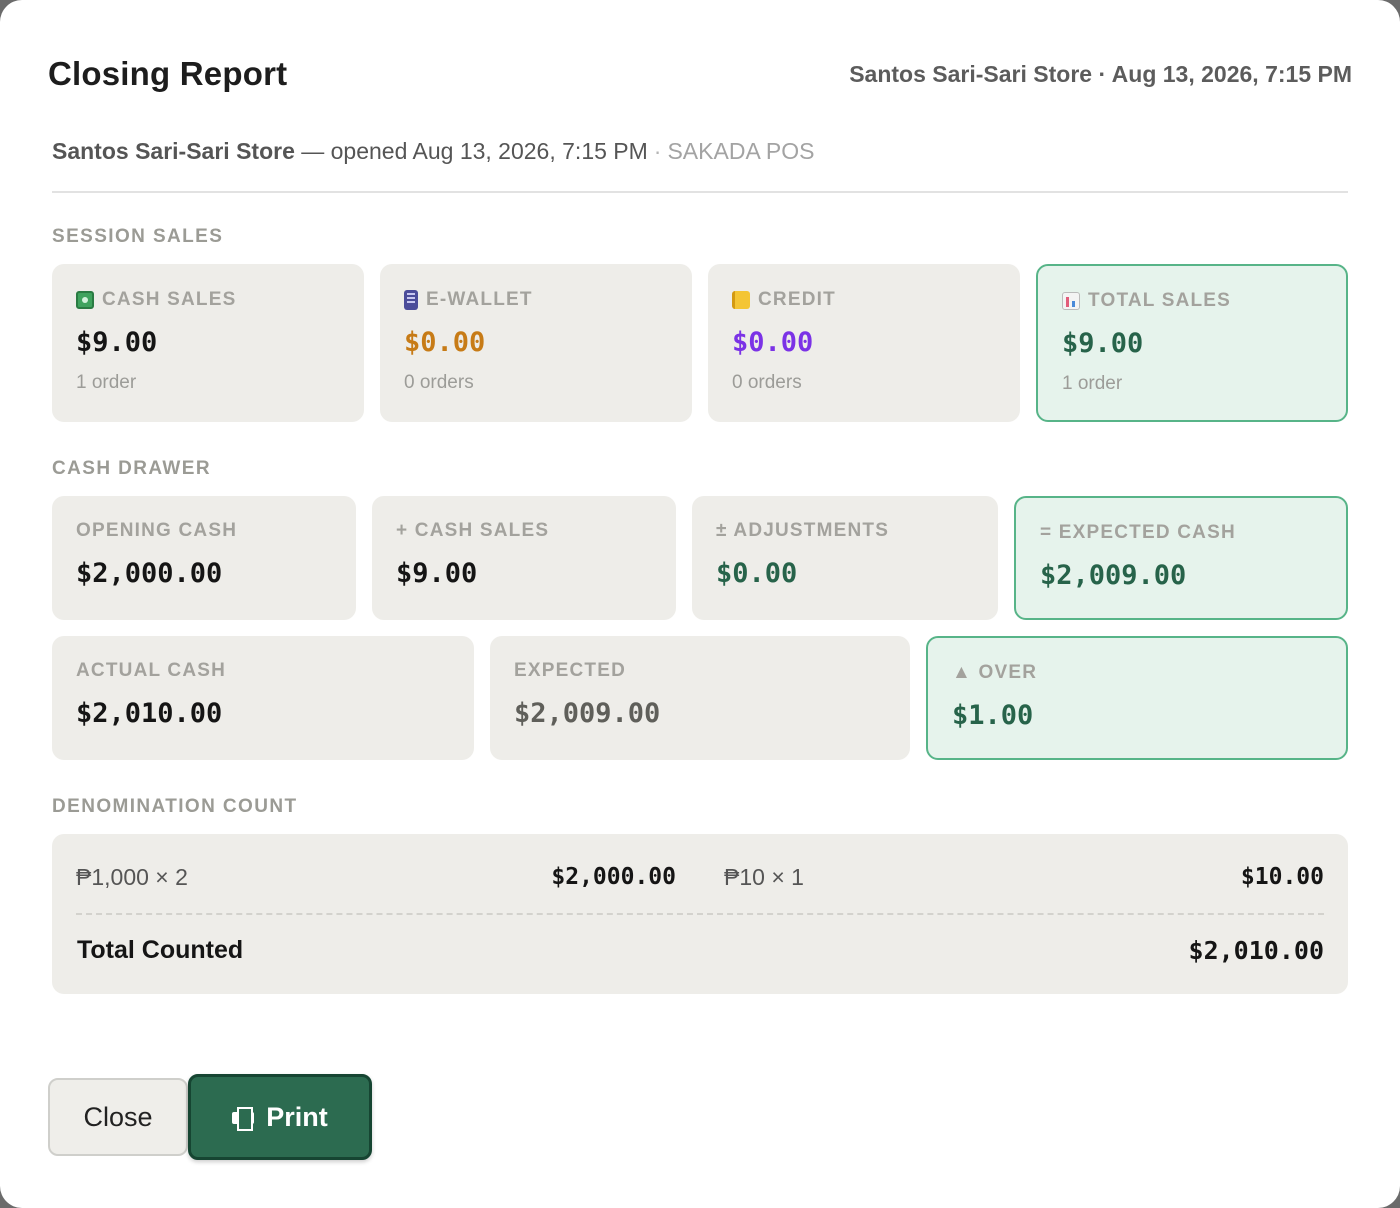  I want to click on ewallet-label: E-WALLET, so click(479, 299).